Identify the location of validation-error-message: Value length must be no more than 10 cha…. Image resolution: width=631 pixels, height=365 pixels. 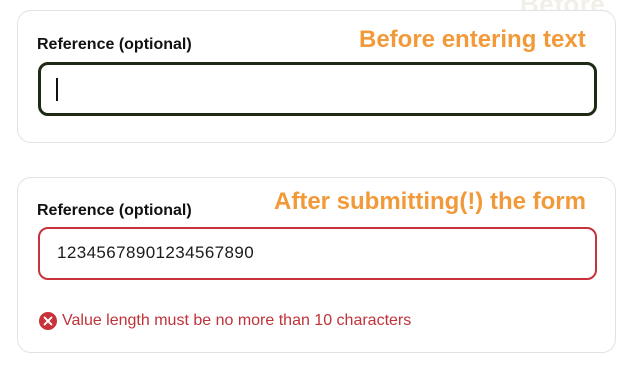
(225, 321).